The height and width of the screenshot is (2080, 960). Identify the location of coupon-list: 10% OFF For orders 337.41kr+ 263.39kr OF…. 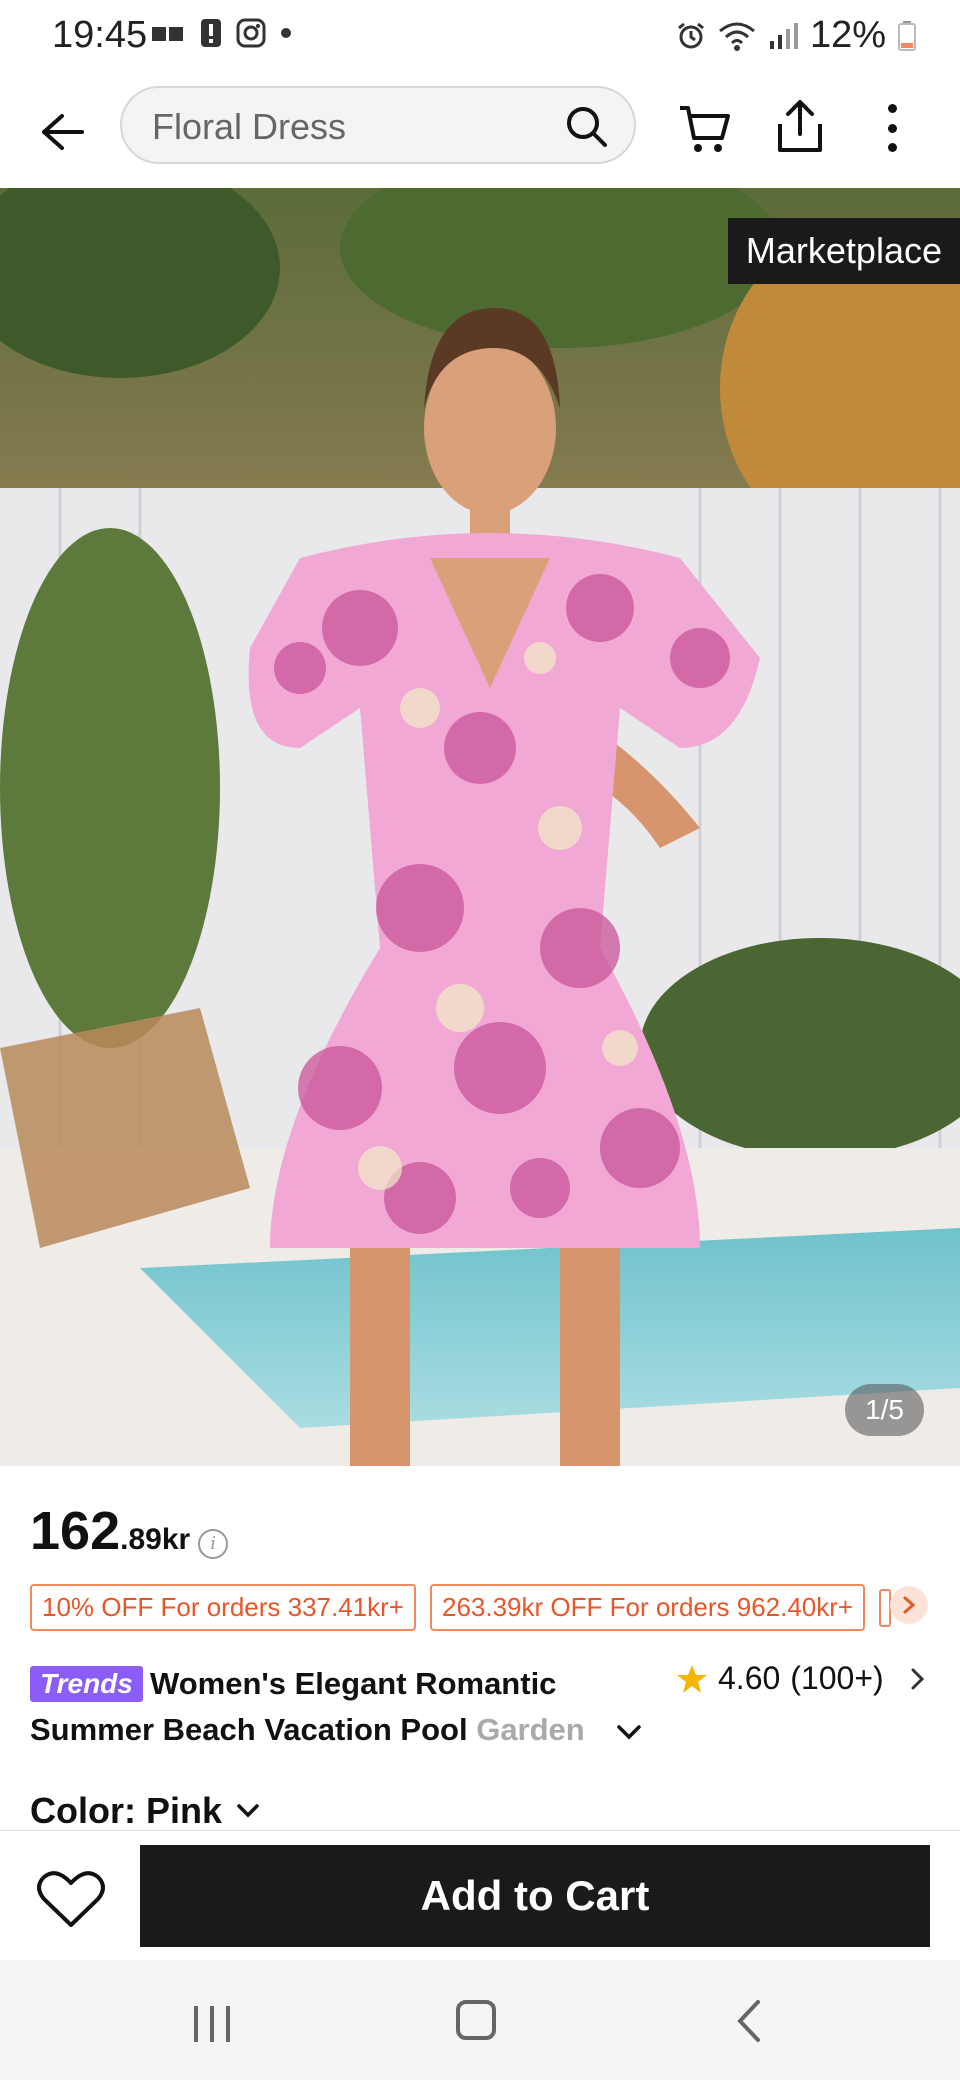
(461, 1607).